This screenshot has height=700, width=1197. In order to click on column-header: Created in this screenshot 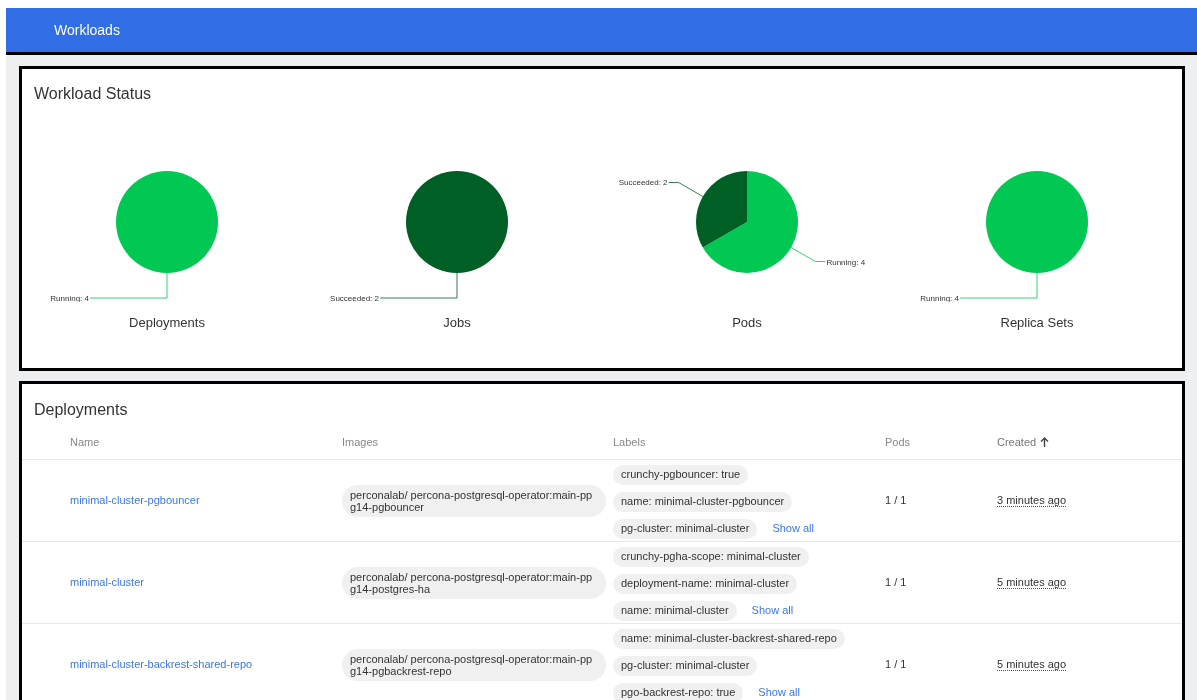, I will do `click(1017, 441)`.